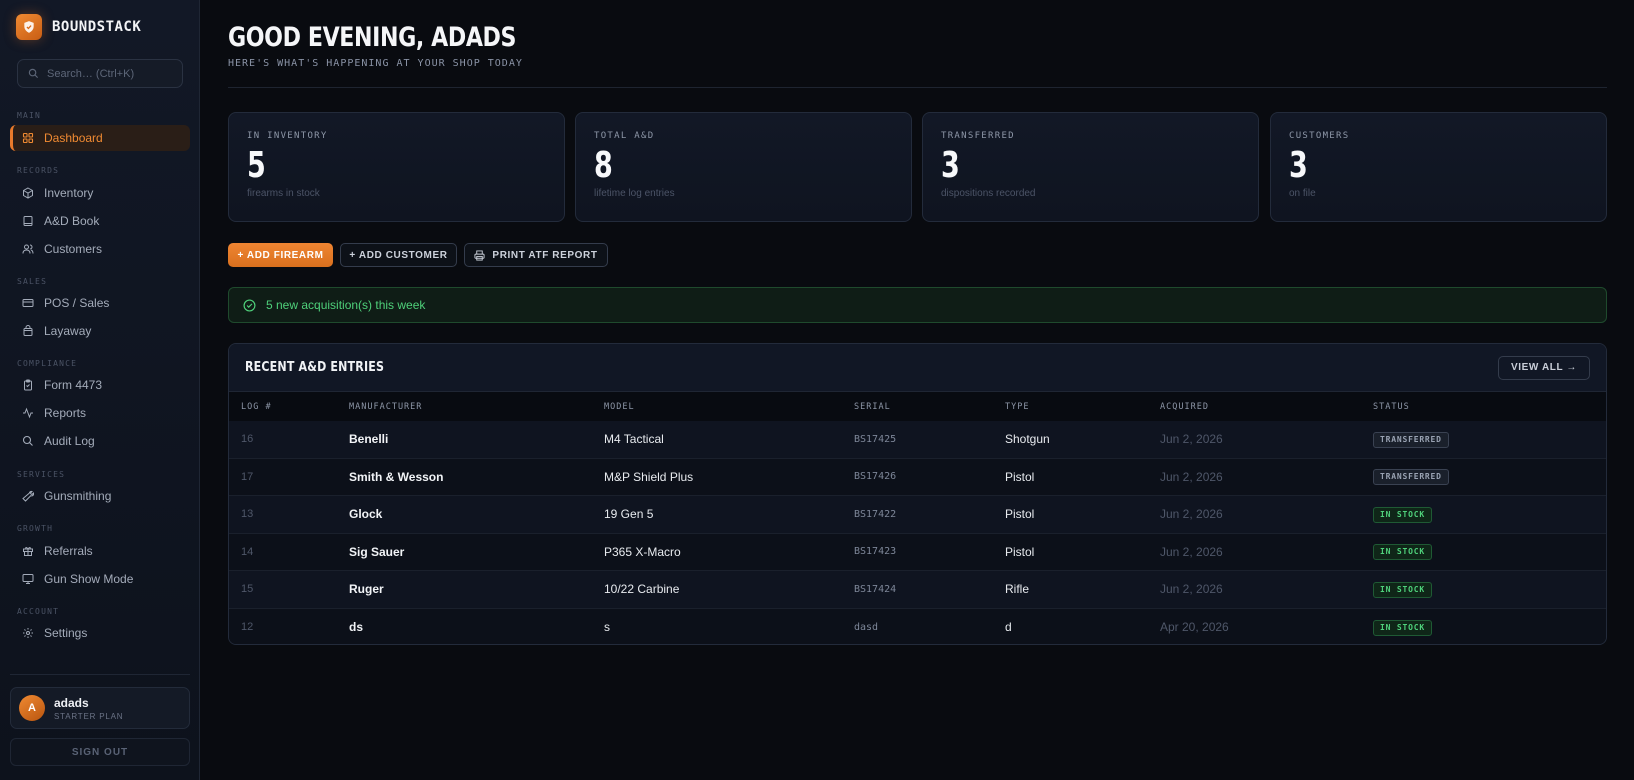  I want to click on sidebar-item-customers: Customers, so click(100, 249).